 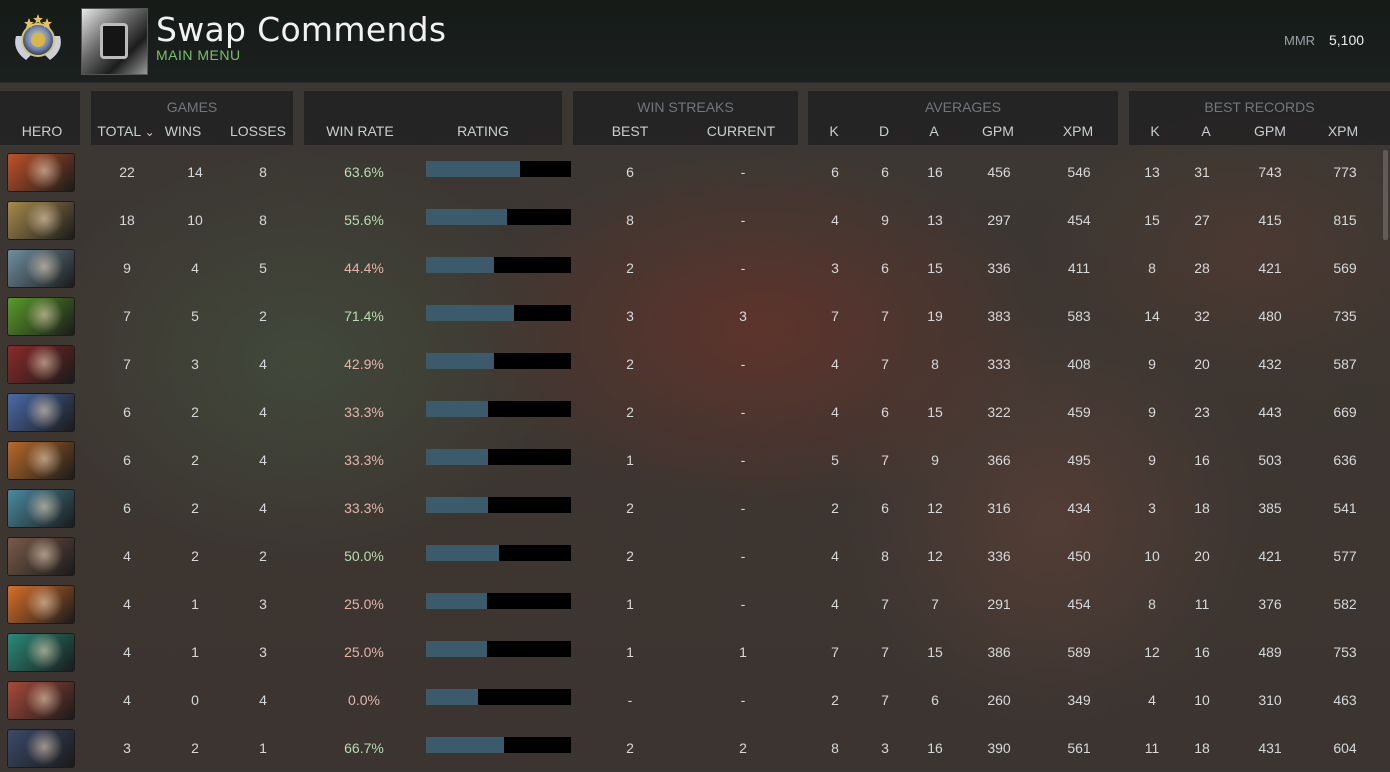 What do you see at coordinates (360, 131) in the screenshot?
I see `col-win-rate: WIN RATE` at bounding box center [360, 131].